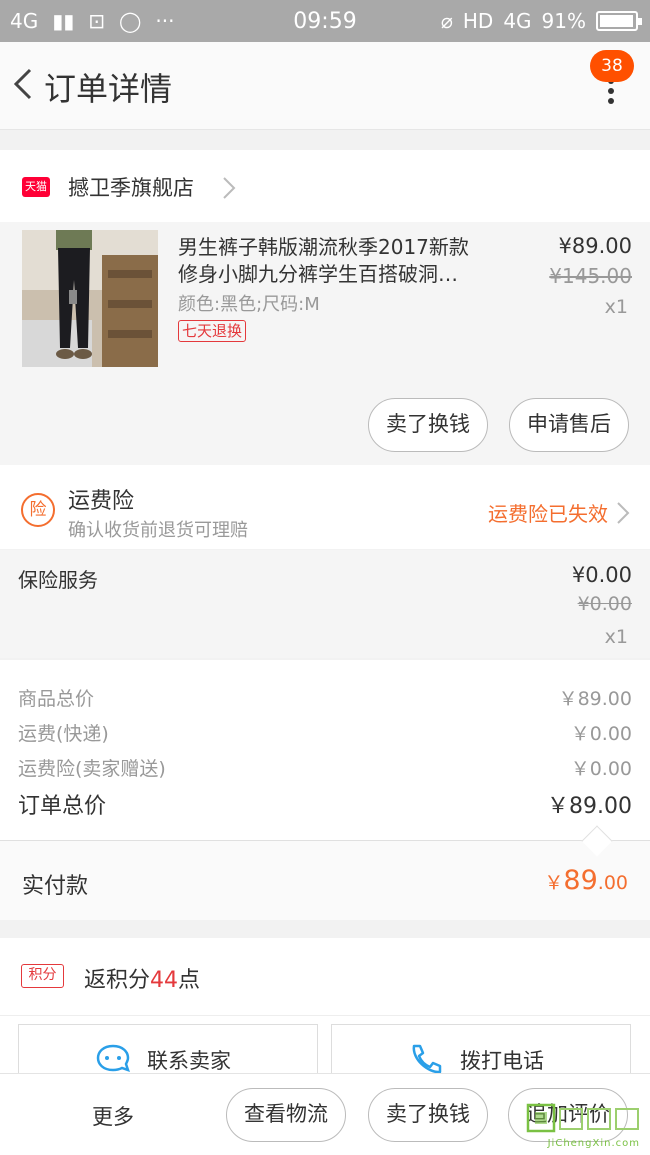  Describe the element at coordinates (36, 187) in the screenshot. I see `tmall-icon: 天猫` at that location.